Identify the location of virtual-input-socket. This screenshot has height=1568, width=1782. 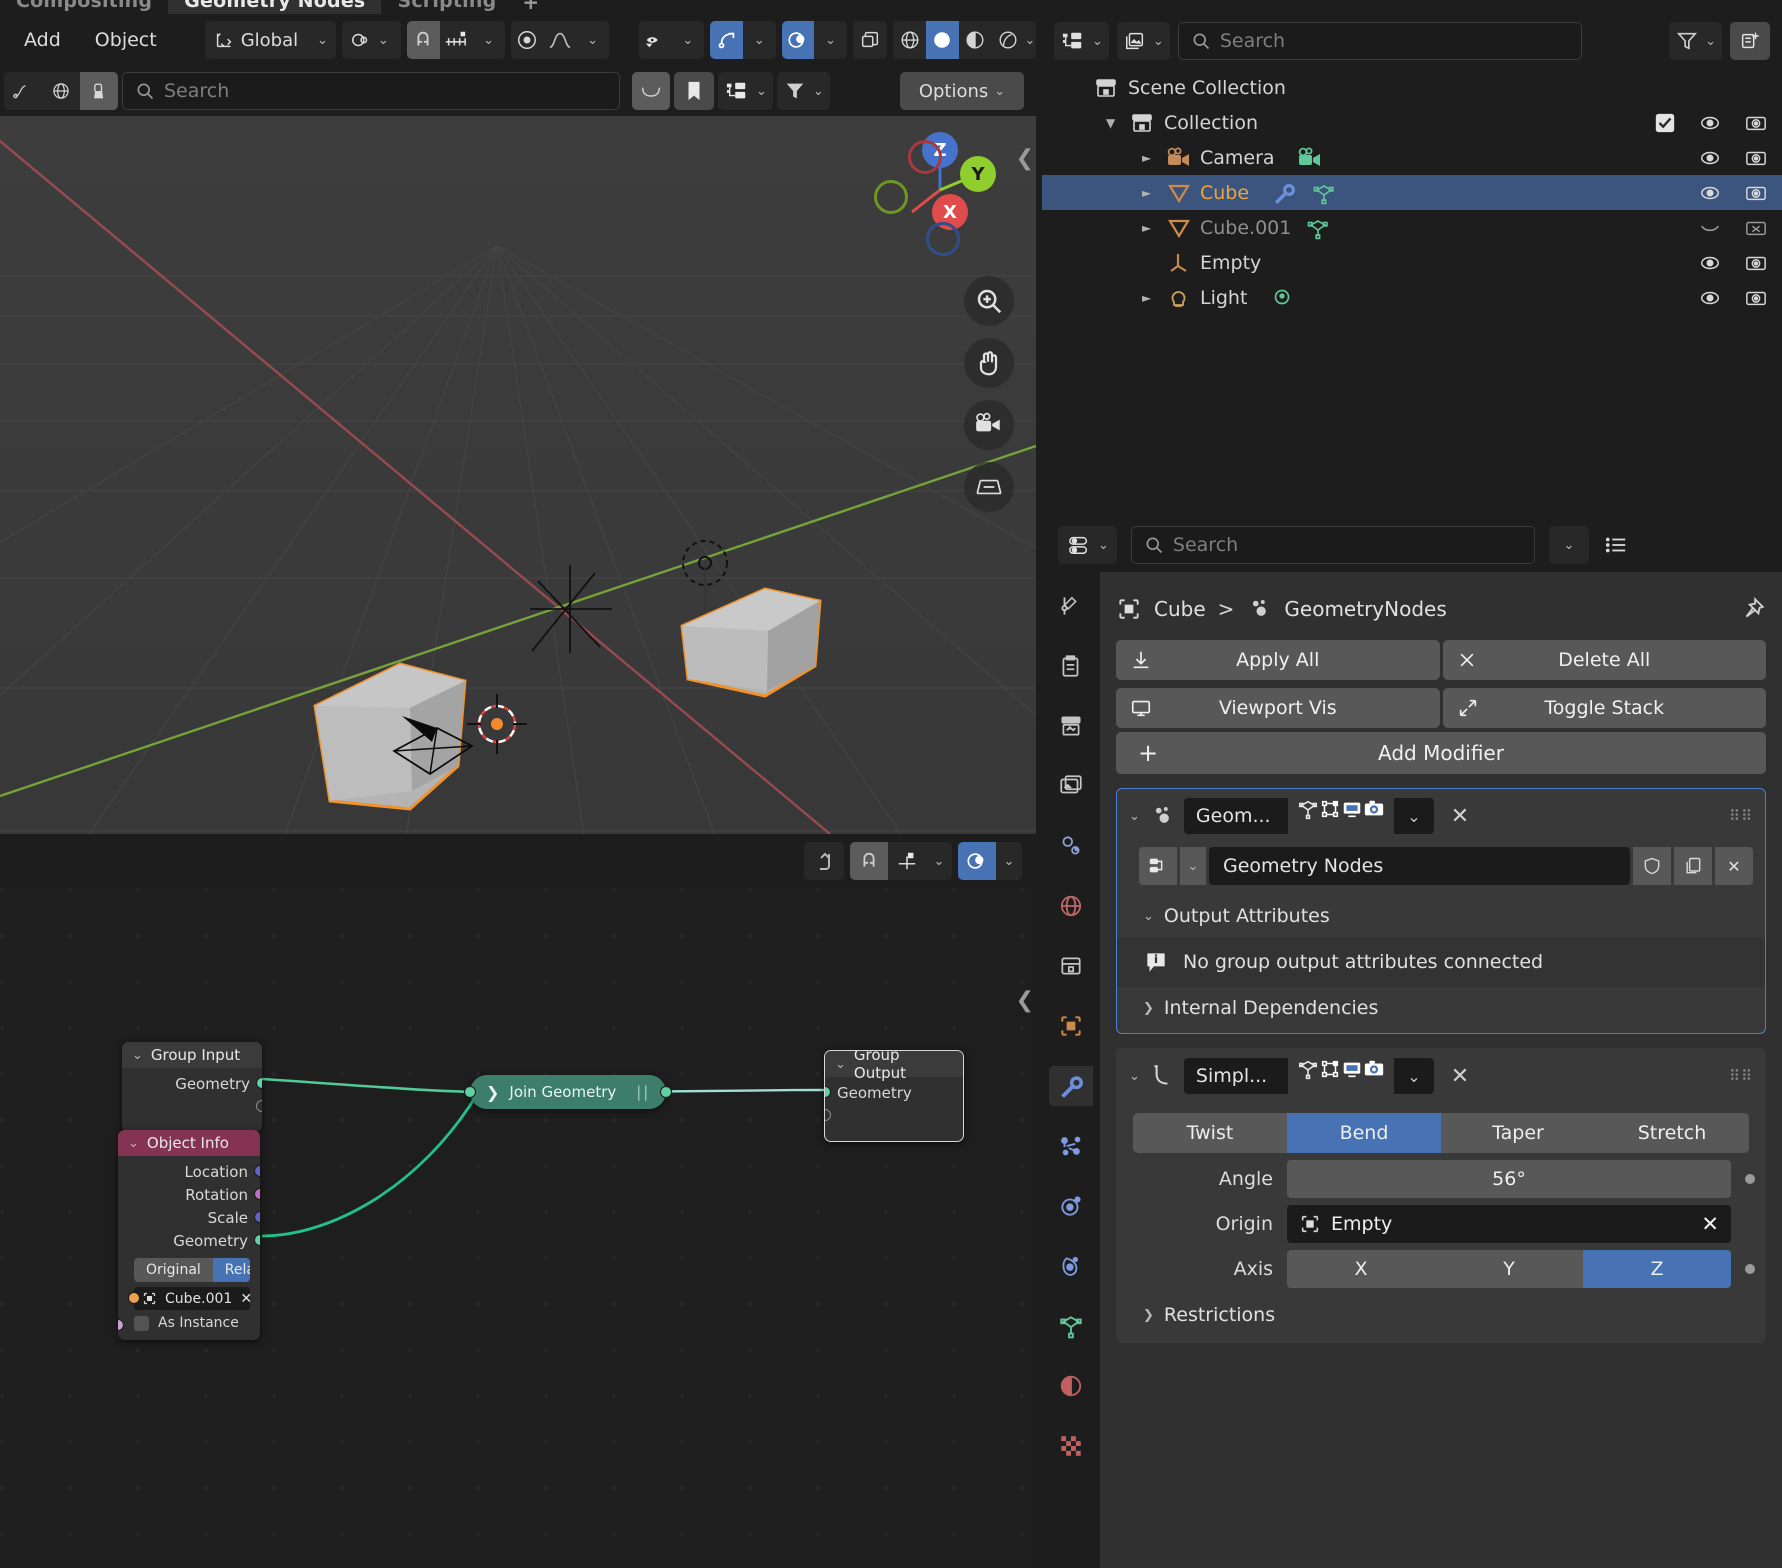
(828, 1115).